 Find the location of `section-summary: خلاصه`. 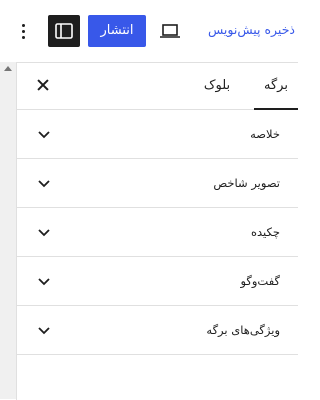

section-summary: خلاصه is located at coordinates (157, 134).